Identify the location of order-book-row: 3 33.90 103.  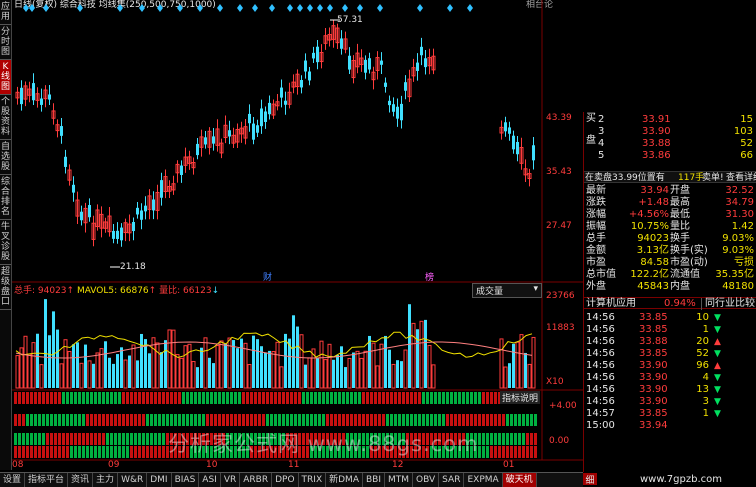
(670, 132).